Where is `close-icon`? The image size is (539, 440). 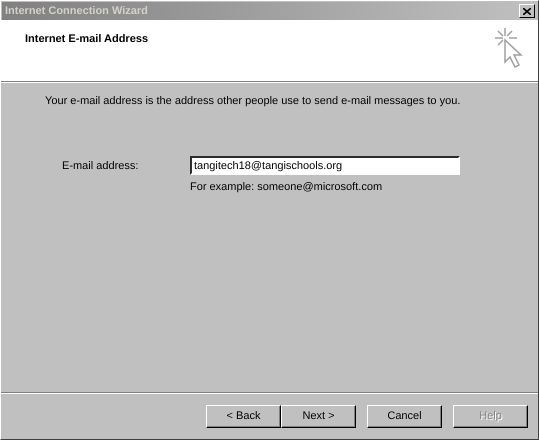 close-icon is located at coordinates (527, 11).